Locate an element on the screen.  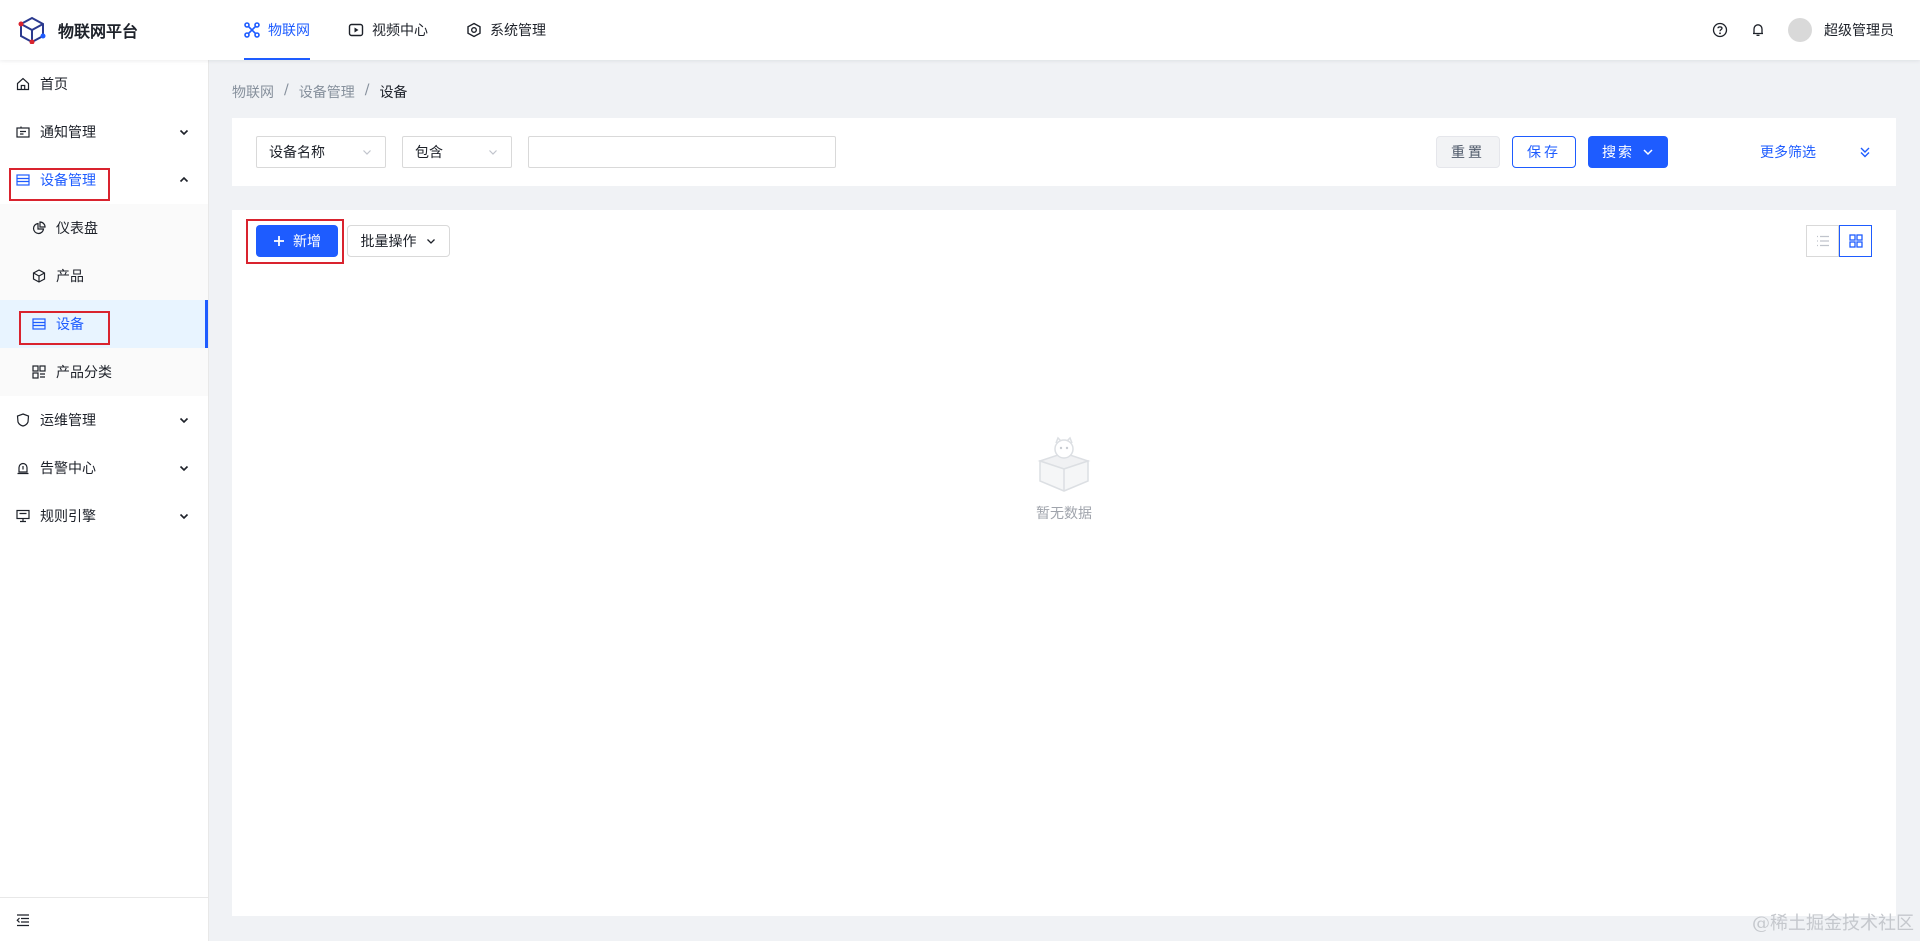
topnav-system: 系统管理 is located at coordinates (506, 30).